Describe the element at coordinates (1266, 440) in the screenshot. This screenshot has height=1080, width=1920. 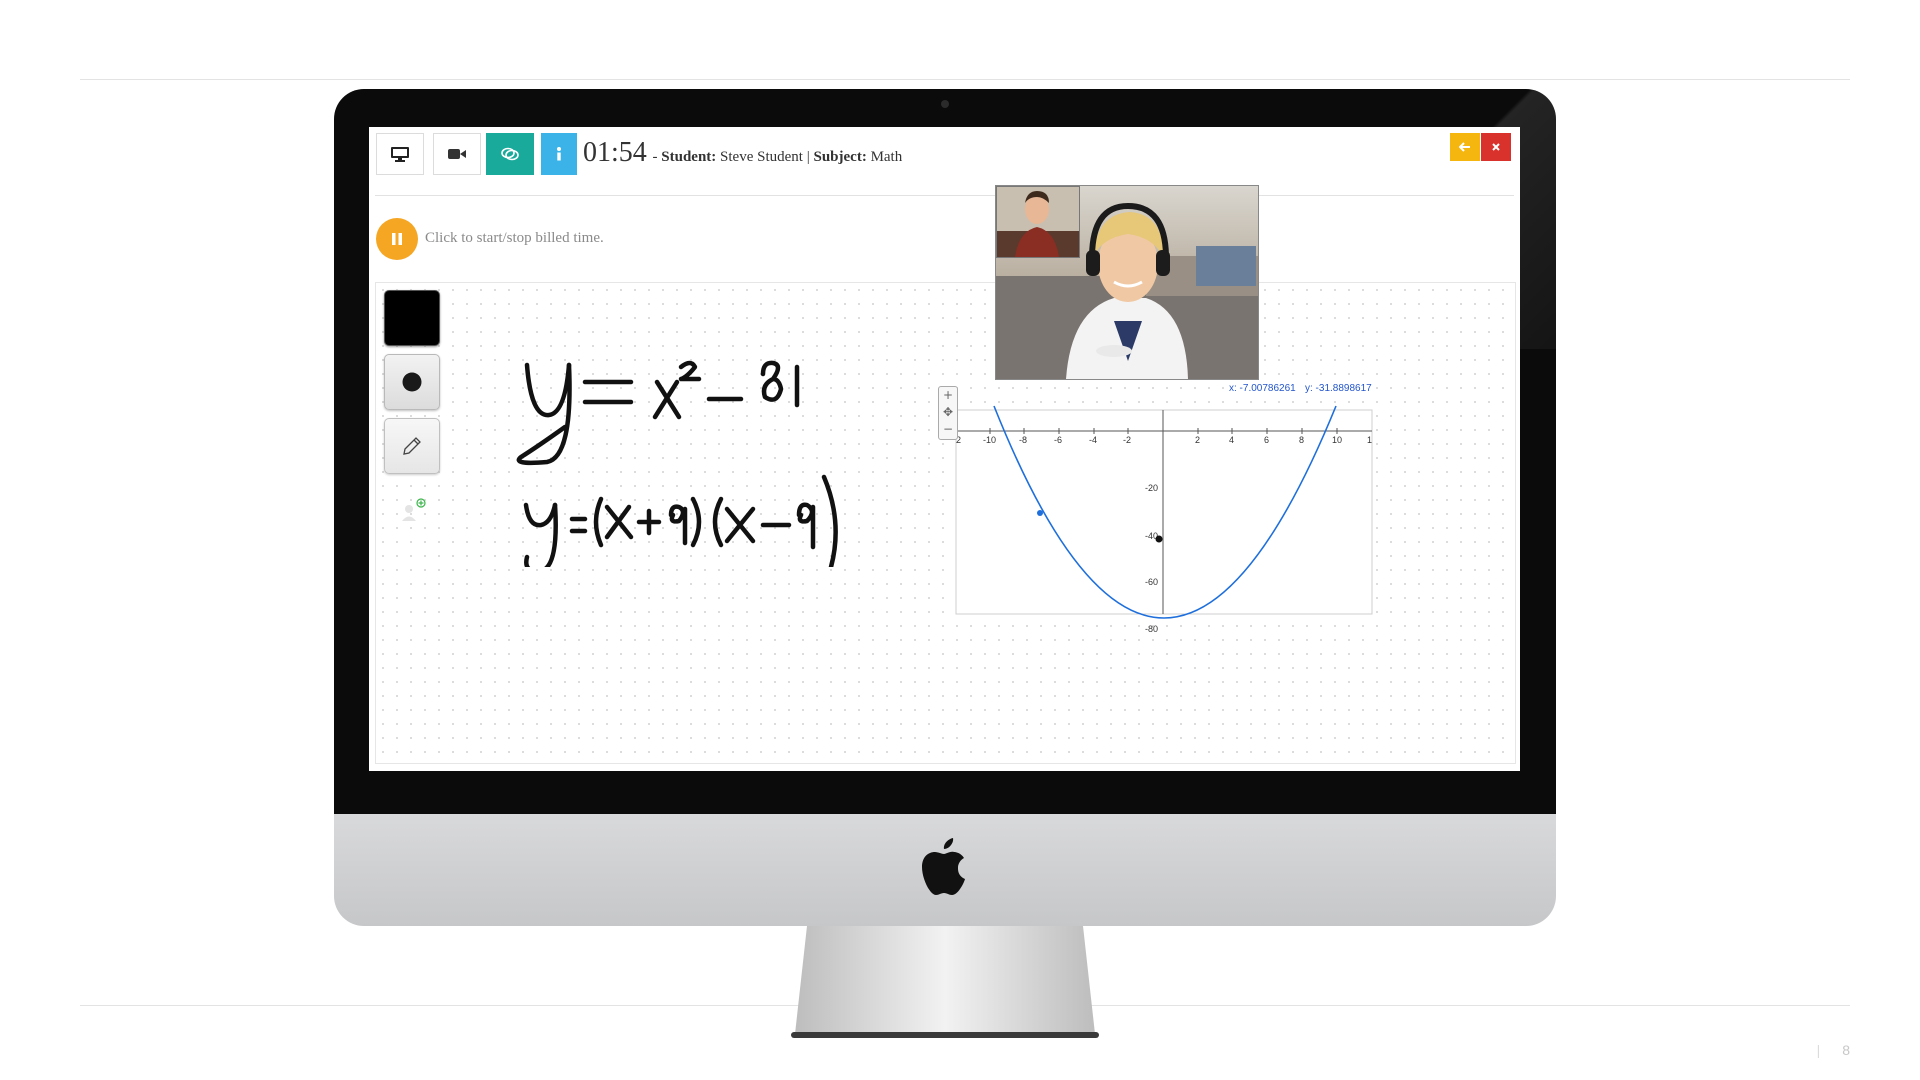
I see `x-tick-label: 6` at that location.